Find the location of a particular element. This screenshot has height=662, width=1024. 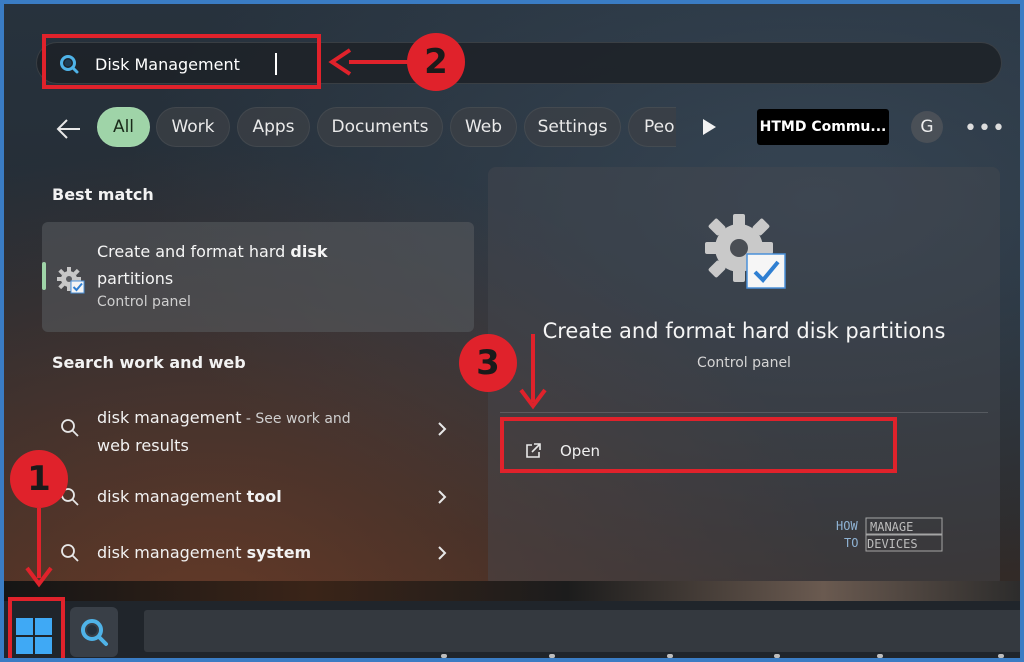

filter-chip-apps: Apps is located at coordinates (273, 127).